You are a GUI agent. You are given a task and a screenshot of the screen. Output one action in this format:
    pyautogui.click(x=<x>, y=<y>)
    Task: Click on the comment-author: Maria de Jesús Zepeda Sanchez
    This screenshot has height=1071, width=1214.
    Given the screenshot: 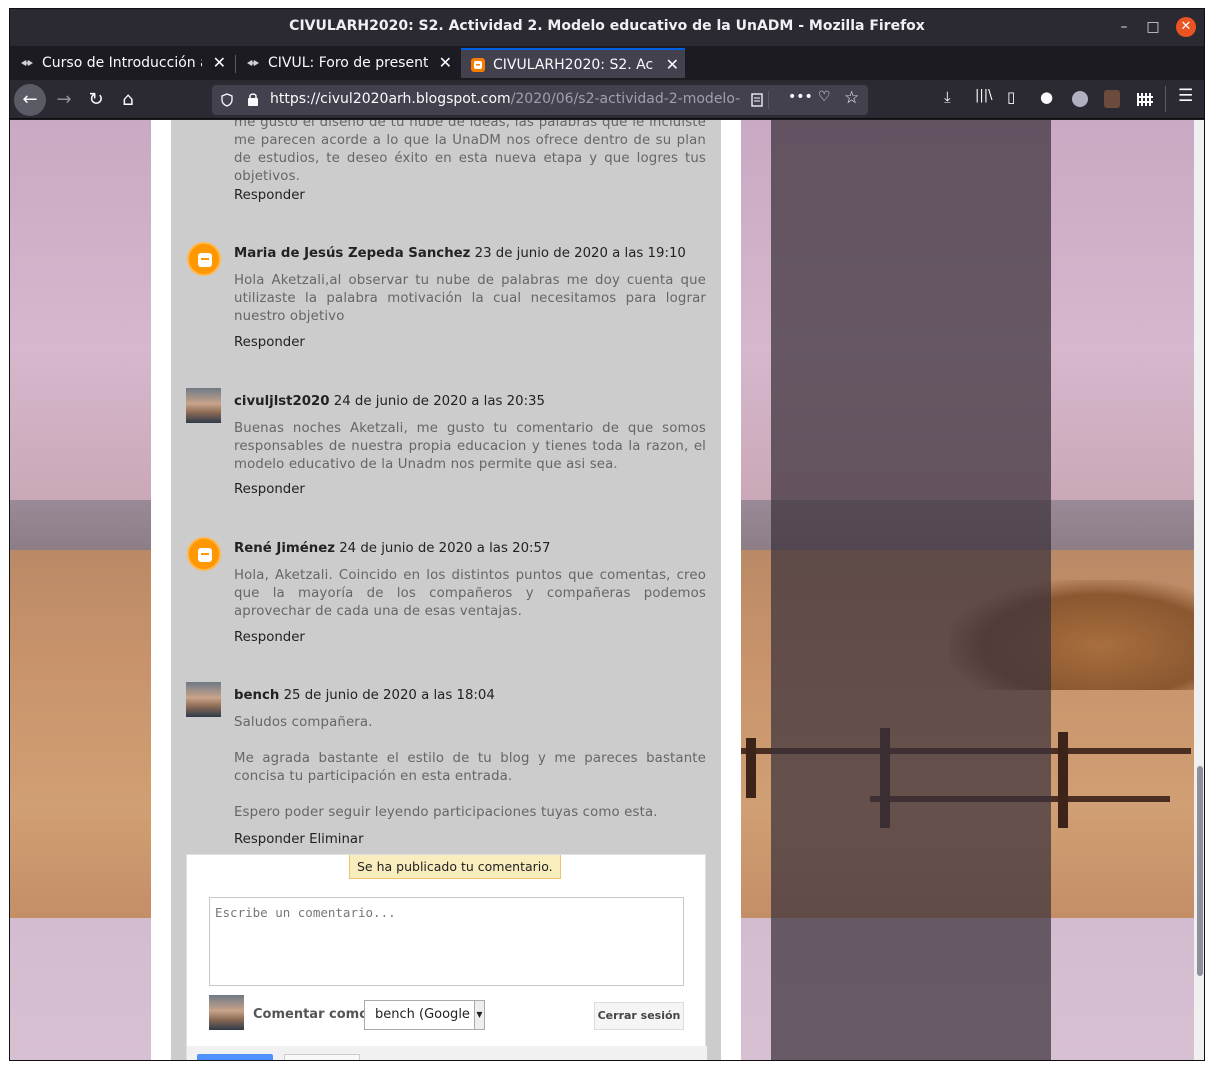 What is the action you would take?
    pyautogui.click(x=352, y=253)
    